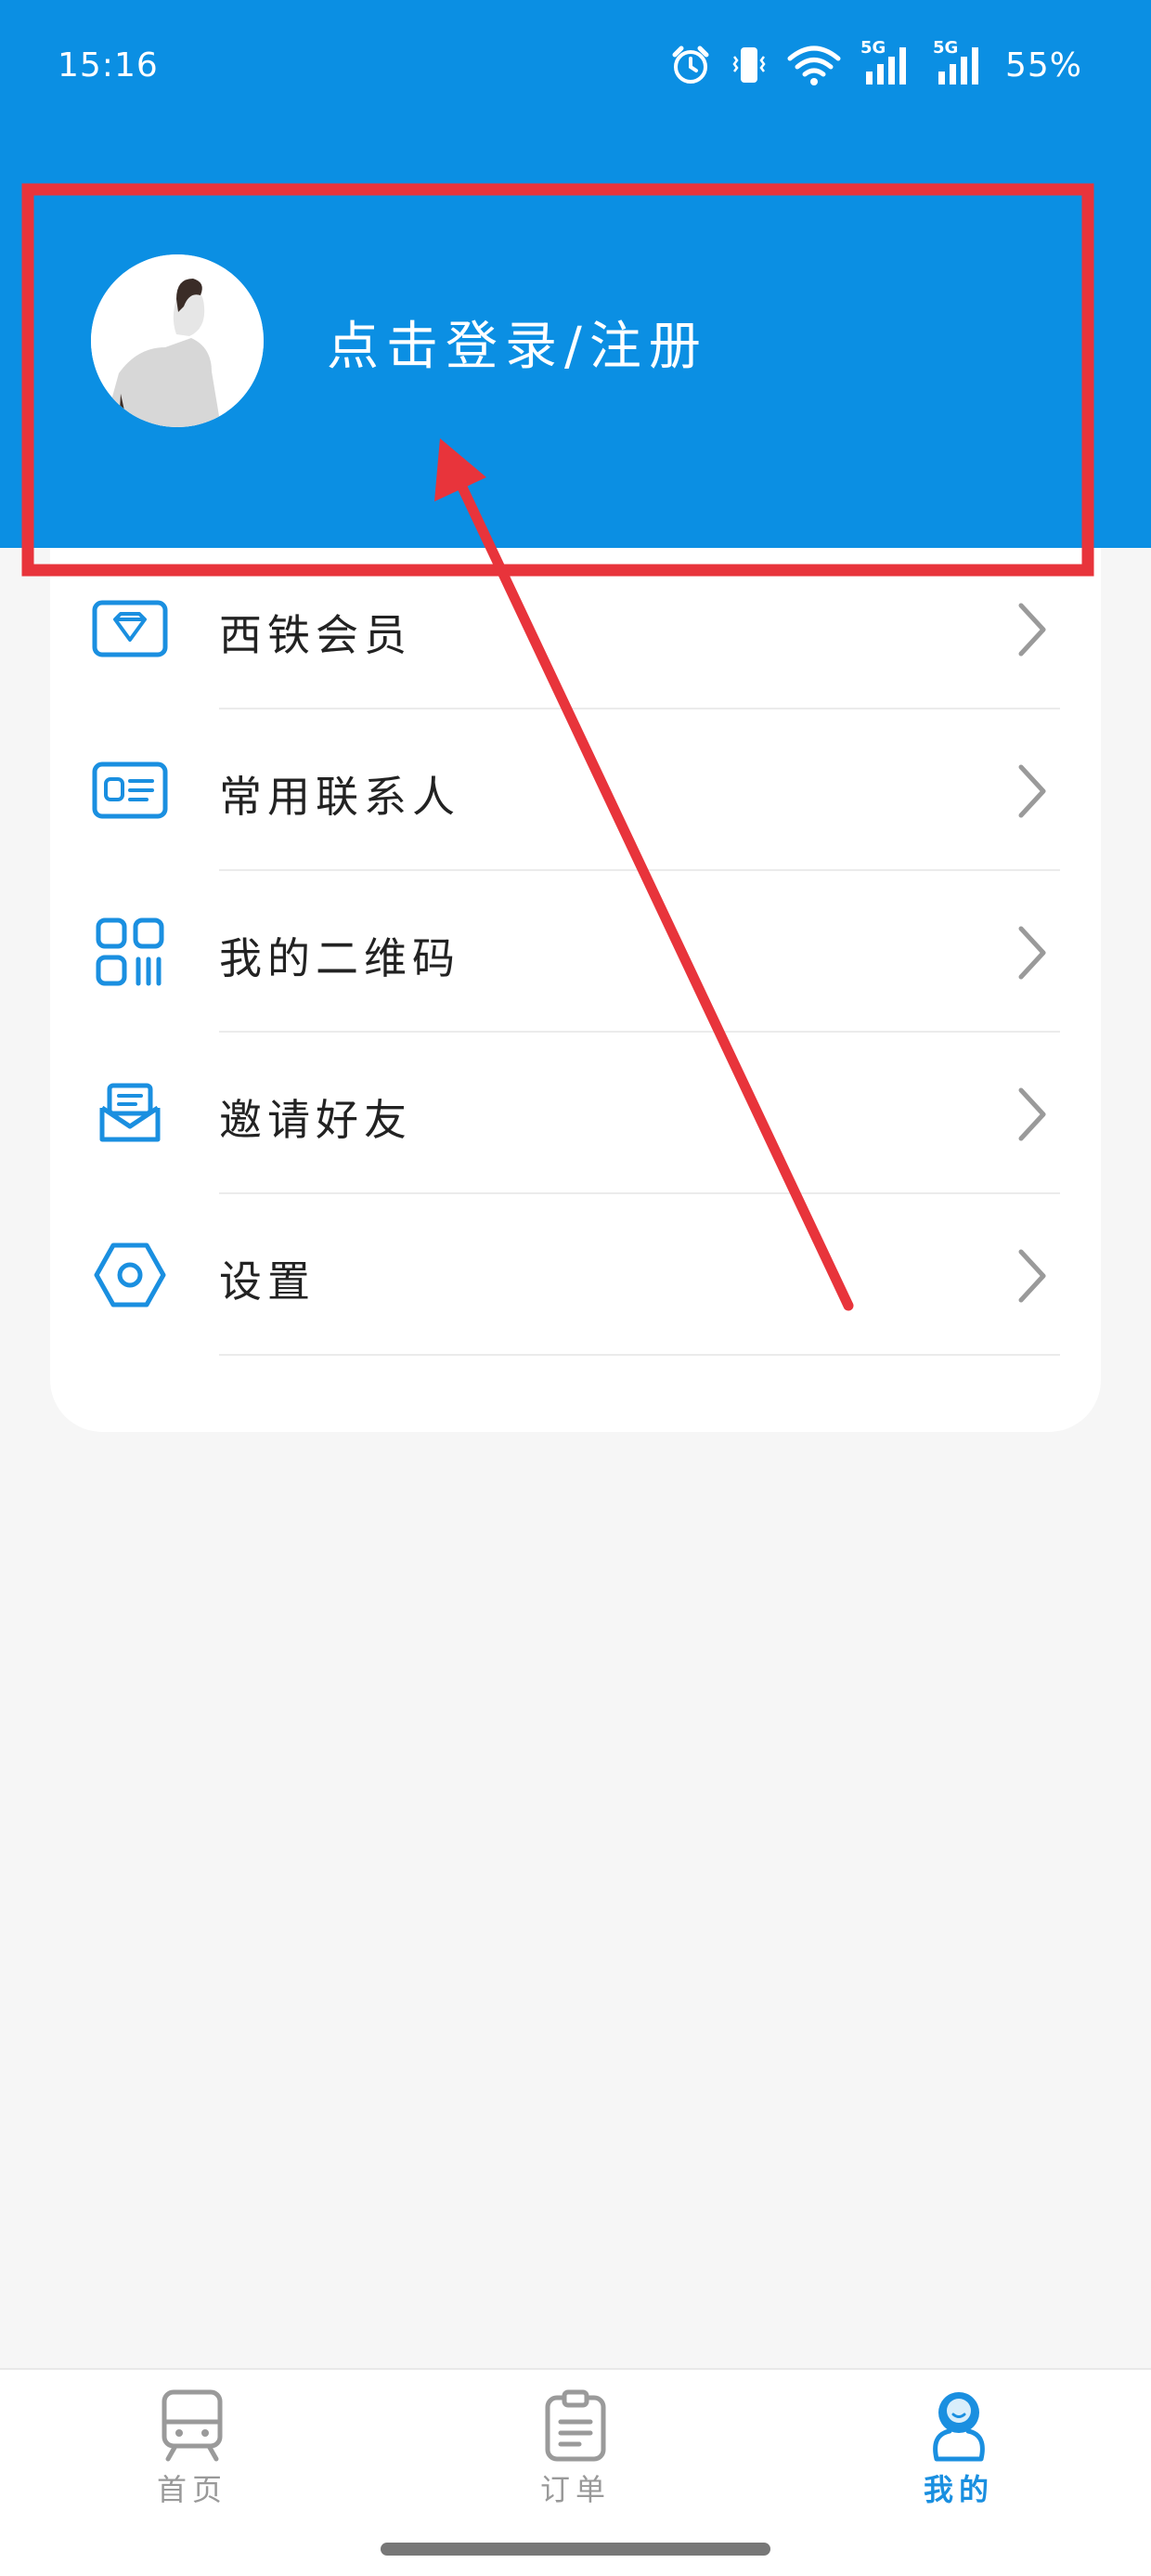 The width and height of the screenshot is (1151, 2576). What do you see at coordinates (945, 48) in the screenshot?
I see `network-2-label: 5G` at bounding box center [945, 48].